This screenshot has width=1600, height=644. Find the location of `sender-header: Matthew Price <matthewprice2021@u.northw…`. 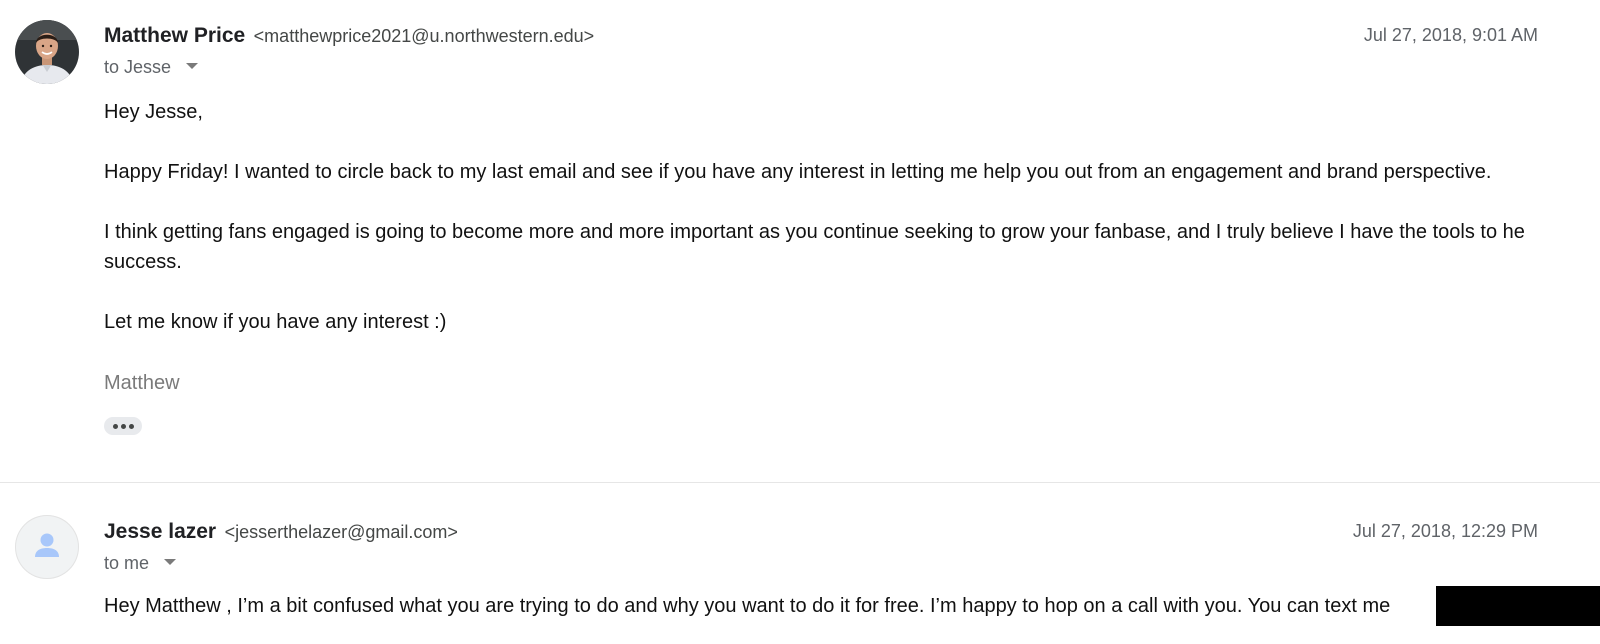

sender-header: Matthew Price <matthewprice2021@u.northw… is located at coordinates (349, 36).